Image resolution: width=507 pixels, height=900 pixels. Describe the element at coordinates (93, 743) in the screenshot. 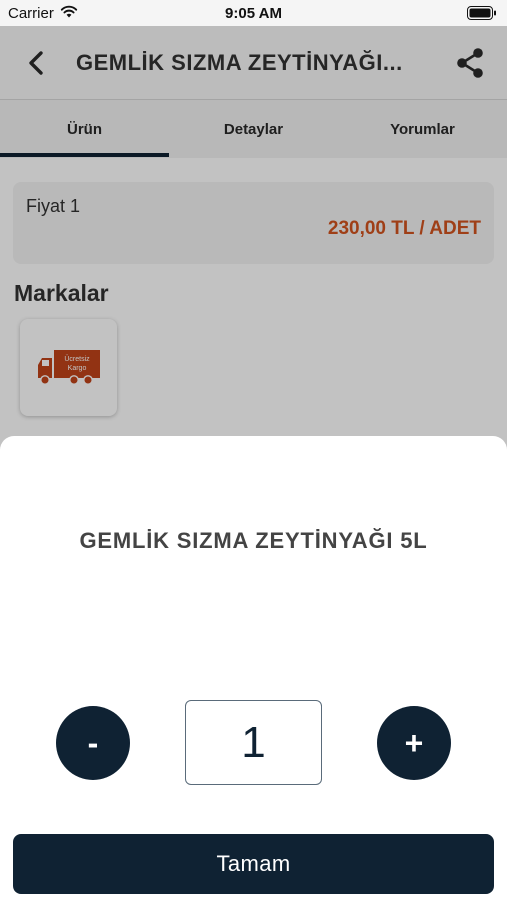

I see `decrease-quantity-button: -` at that location.